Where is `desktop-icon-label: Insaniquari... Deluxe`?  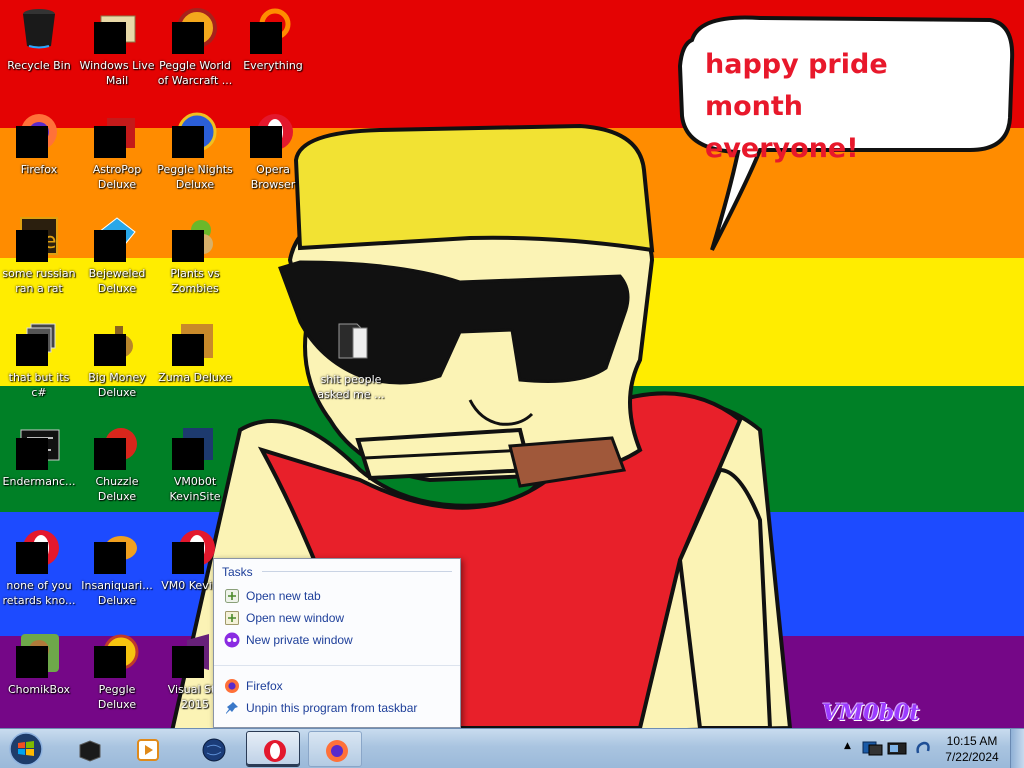 desktop-icon-label: Insaniquari... Deluxe is located at coordinates (117, 593).